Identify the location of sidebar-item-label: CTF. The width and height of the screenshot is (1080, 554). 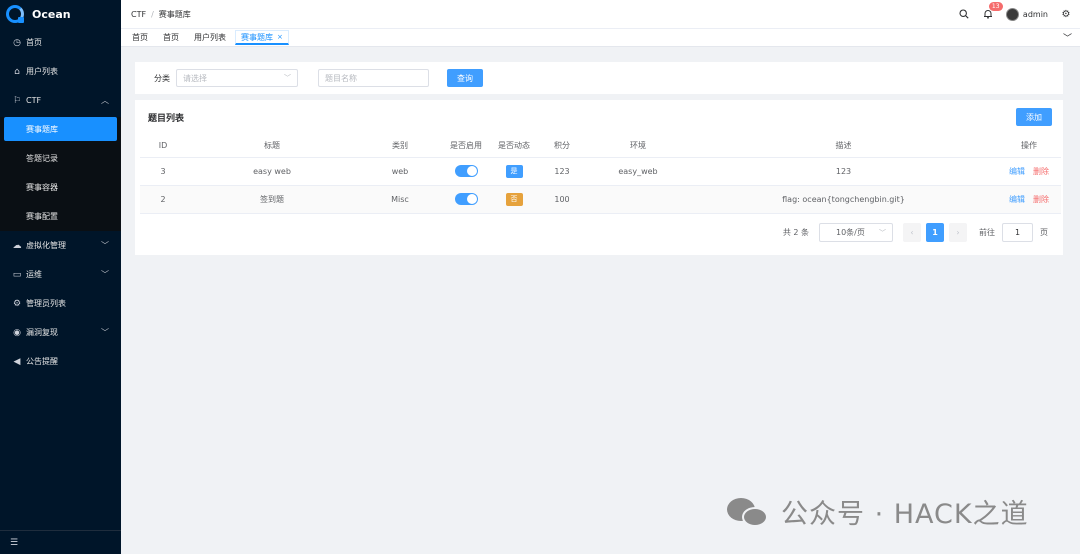
(34, 100).